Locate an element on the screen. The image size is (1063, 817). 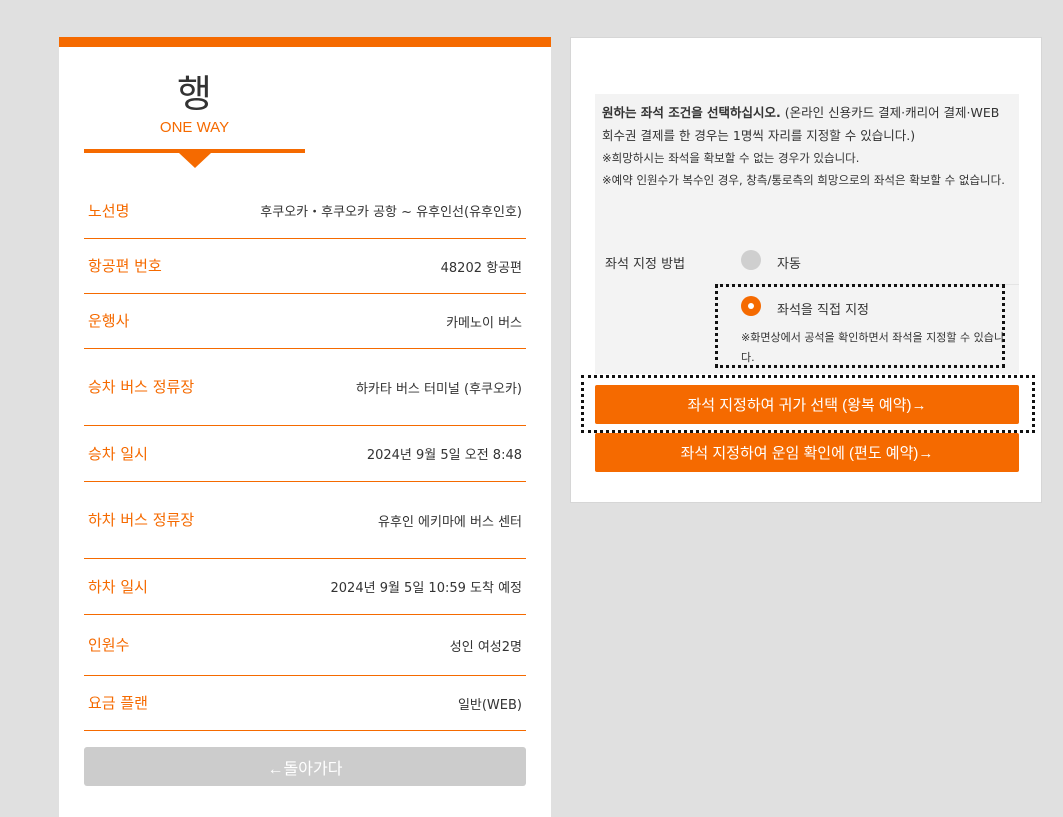
notice-heading: 원하는 좌석 조건을 선택하십시오. is located at coordinates (691, 112).